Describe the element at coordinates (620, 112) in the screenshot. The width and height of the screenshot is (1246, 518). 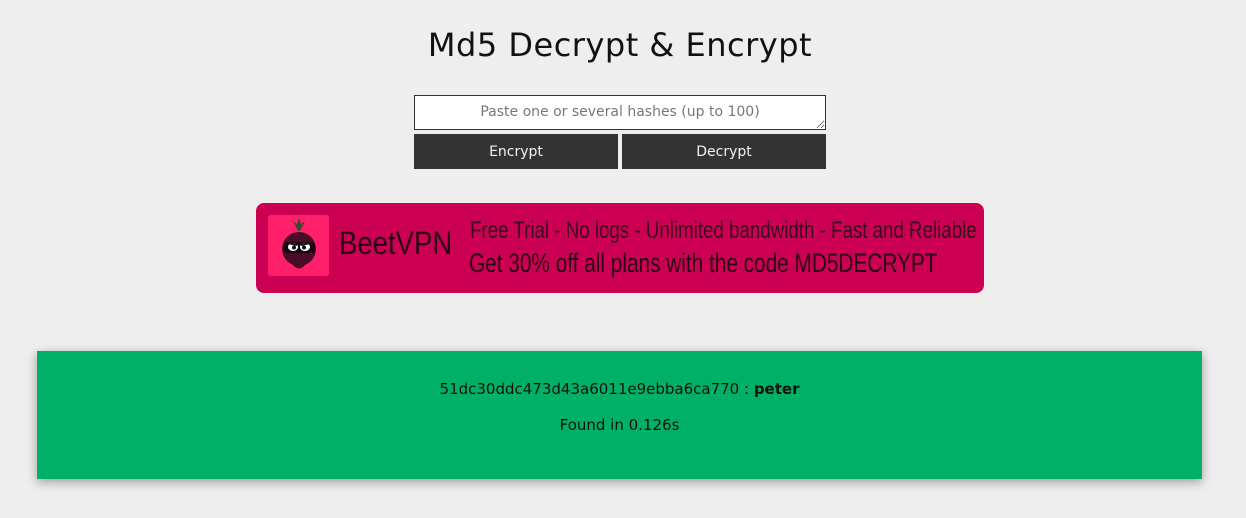
I see `hash-input` at that location.